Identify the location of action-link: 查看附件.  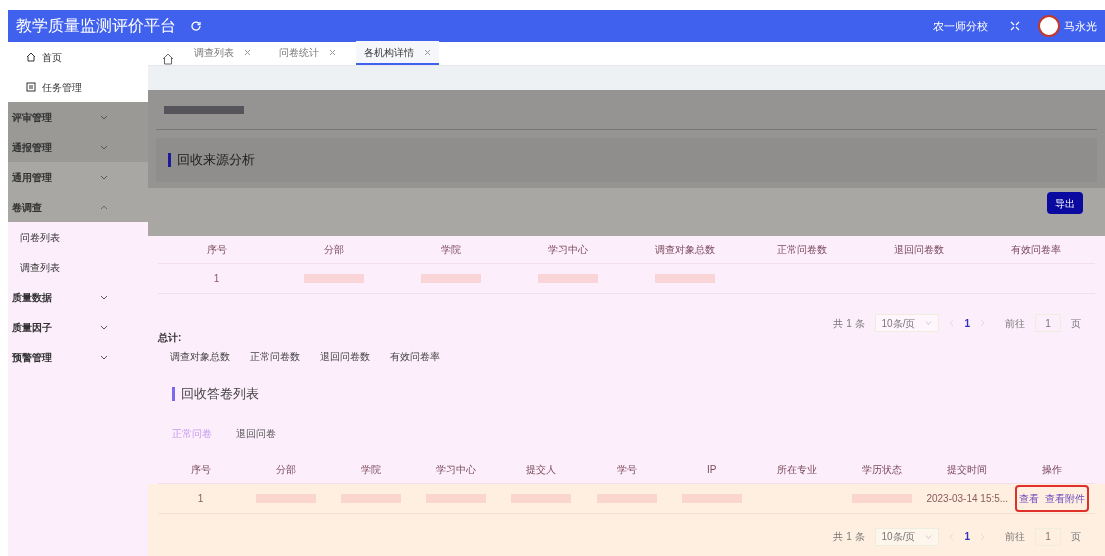
(1065, 498).